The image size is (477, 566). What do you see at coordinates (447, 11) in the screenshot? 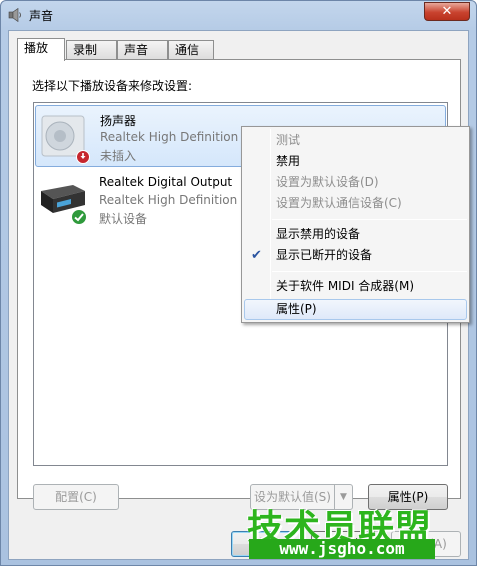
I see `close-button: ✕` at bounding box center [447, 11].